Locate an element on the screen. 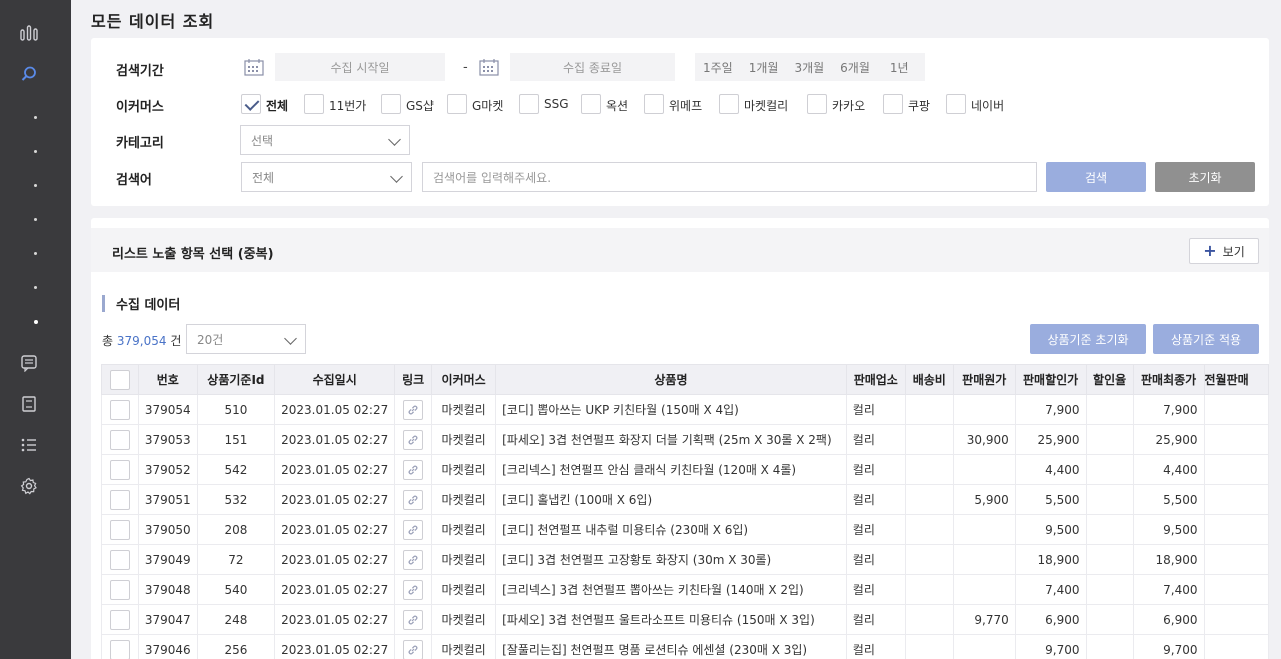 The width and height of the screenshot is (1281, 659). message-icon is located at coordinates (29, 363).